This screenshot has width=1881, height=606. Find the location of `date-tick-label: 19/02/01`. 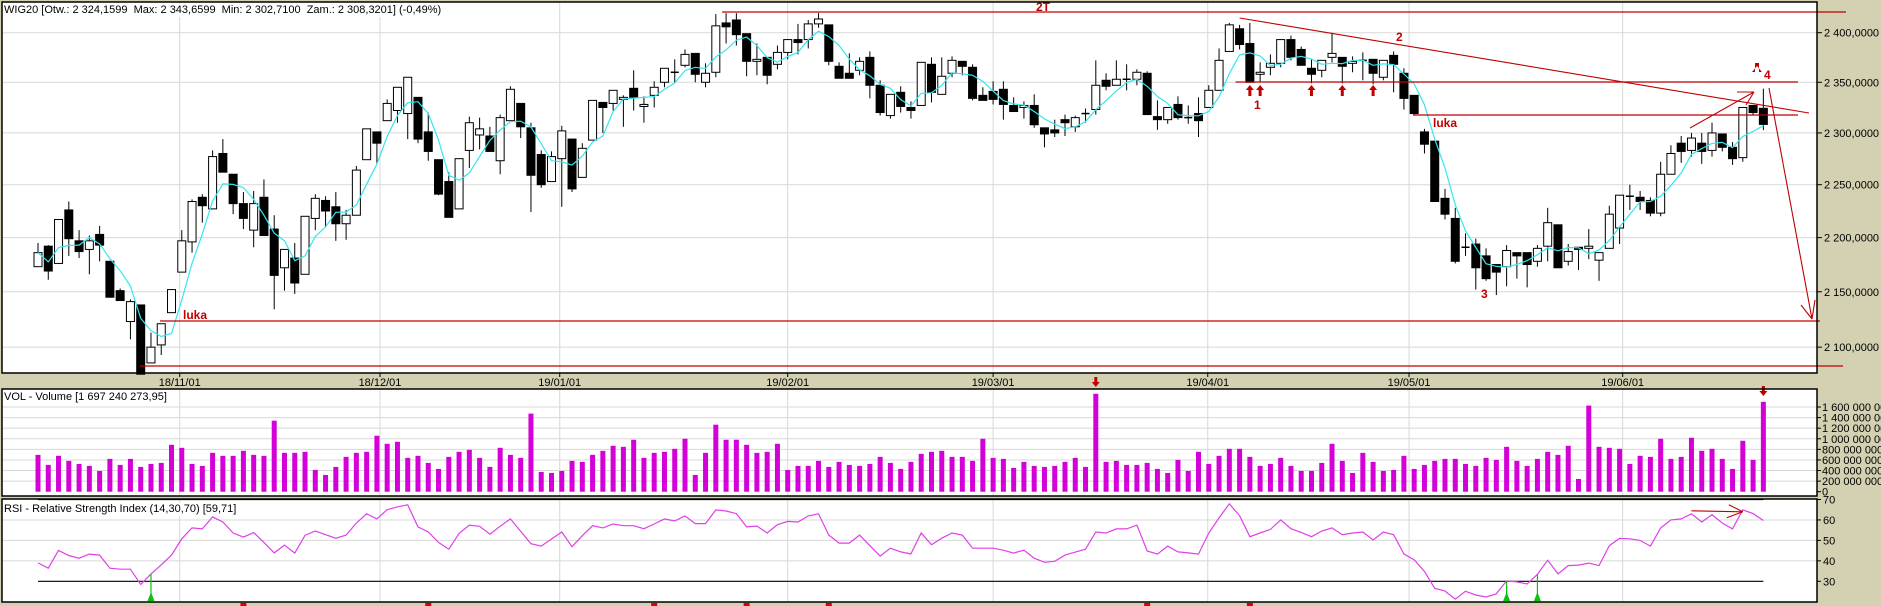

date-tick-label: 19/02/01 is located at coordinates (787, 383).